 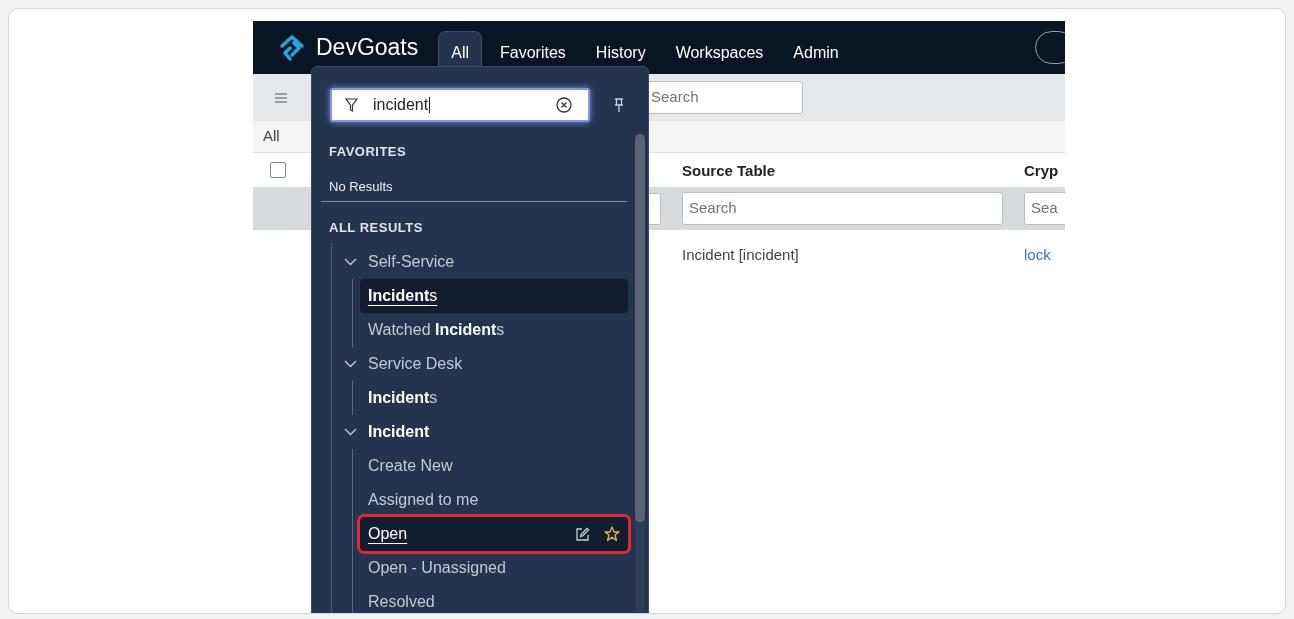 I want to click on scrollbar-thumb, so click(x=640, y=328).